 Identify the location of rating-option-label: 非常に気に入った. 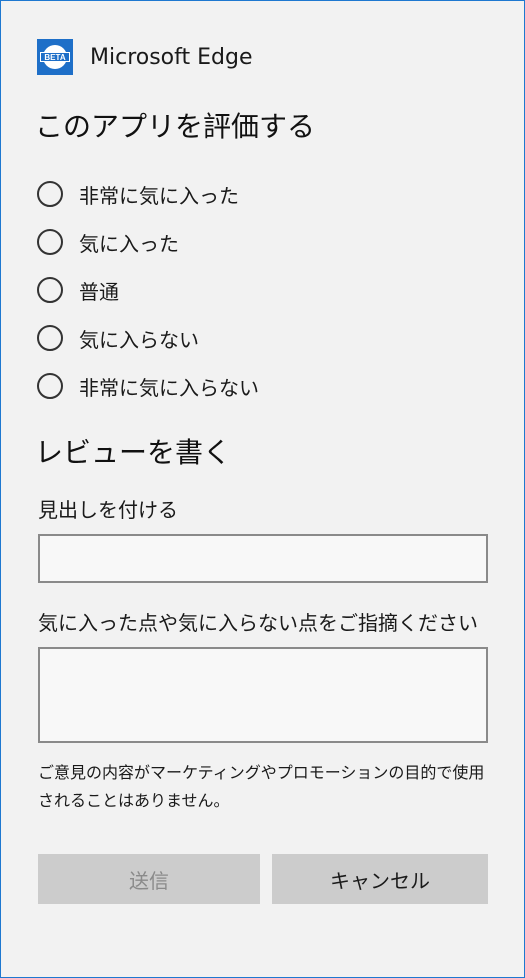
(159, 195).